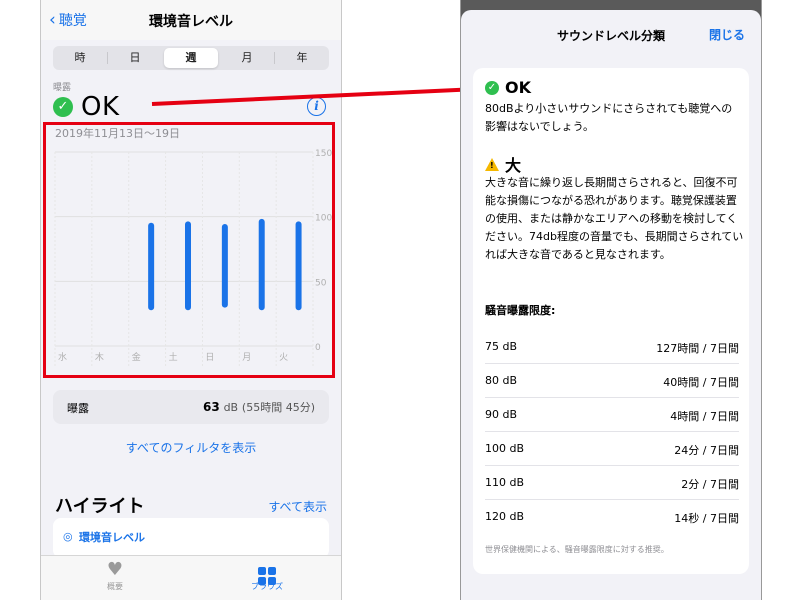 This screenshot has width=800, height=600. What do you see at coordinates (112, 537) in the screenshot?
I see `highlight-card-label: 環境音レベル` at bounding box center [112, 537].